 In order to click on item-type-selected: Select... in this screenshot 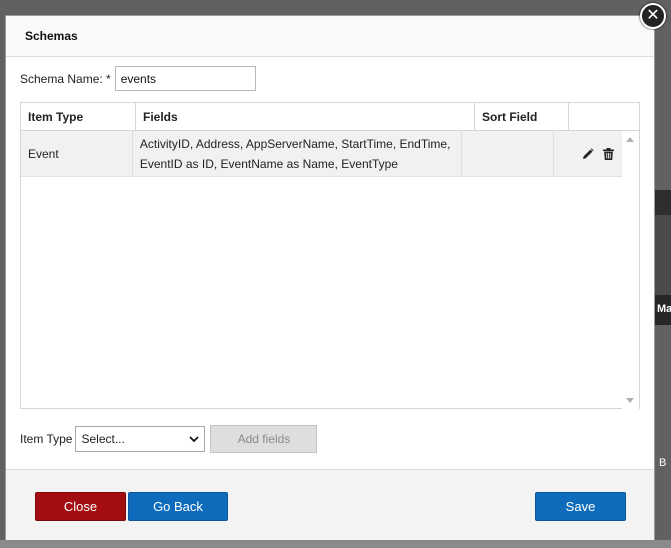, I will do `click(103, 439)`.